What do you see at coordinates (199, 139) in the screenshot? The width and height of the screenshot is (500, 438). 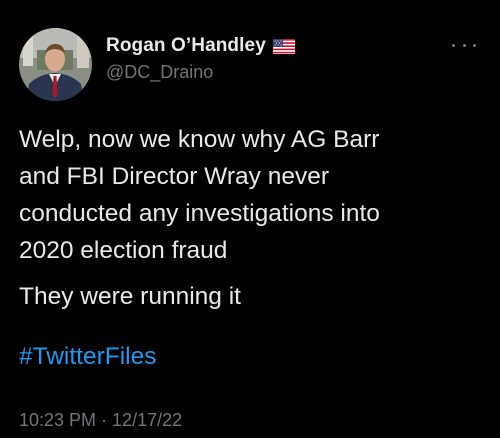 I see `tweet-line: Welp, now we know why AG Barr` at bounding box center [199, 139].